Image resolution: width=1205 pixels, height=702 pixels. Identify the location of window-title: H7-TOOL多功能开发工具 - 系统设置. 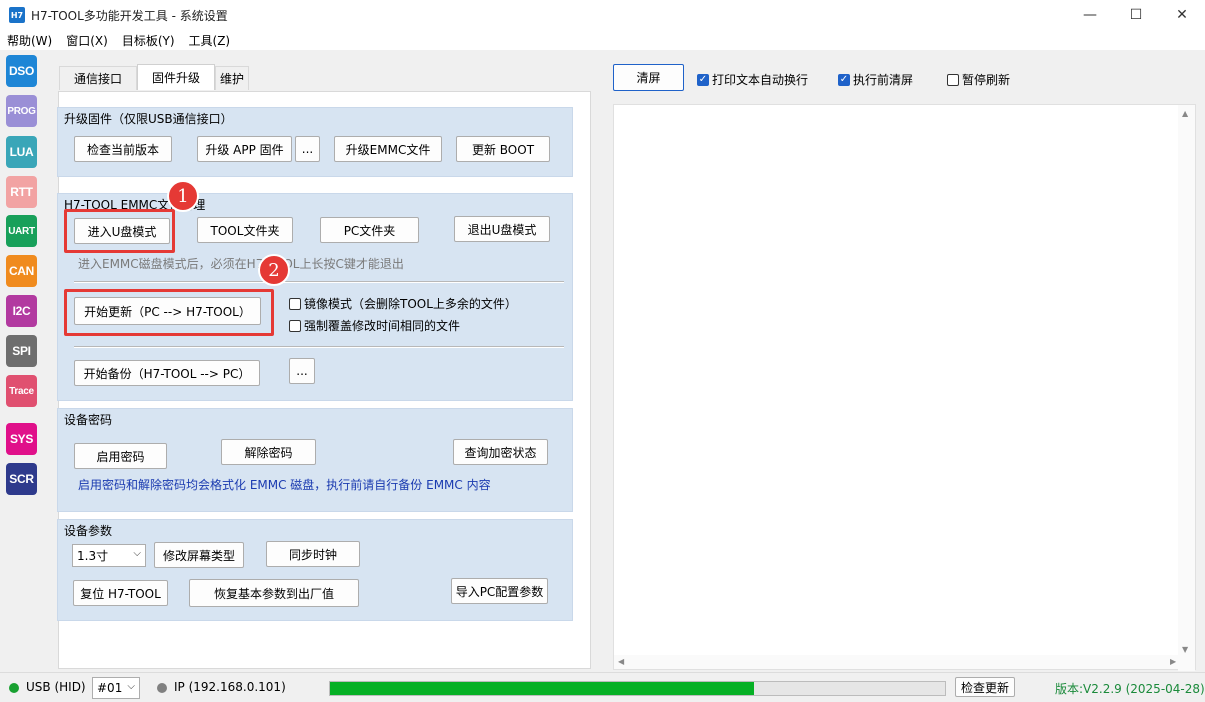
(129, 15).